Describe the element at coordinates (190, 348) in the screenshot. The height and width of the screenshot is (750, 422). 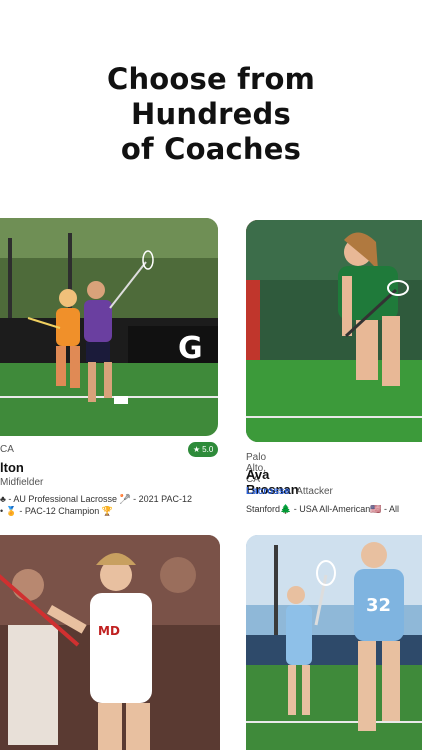
I see `svg-text: G` at that location.